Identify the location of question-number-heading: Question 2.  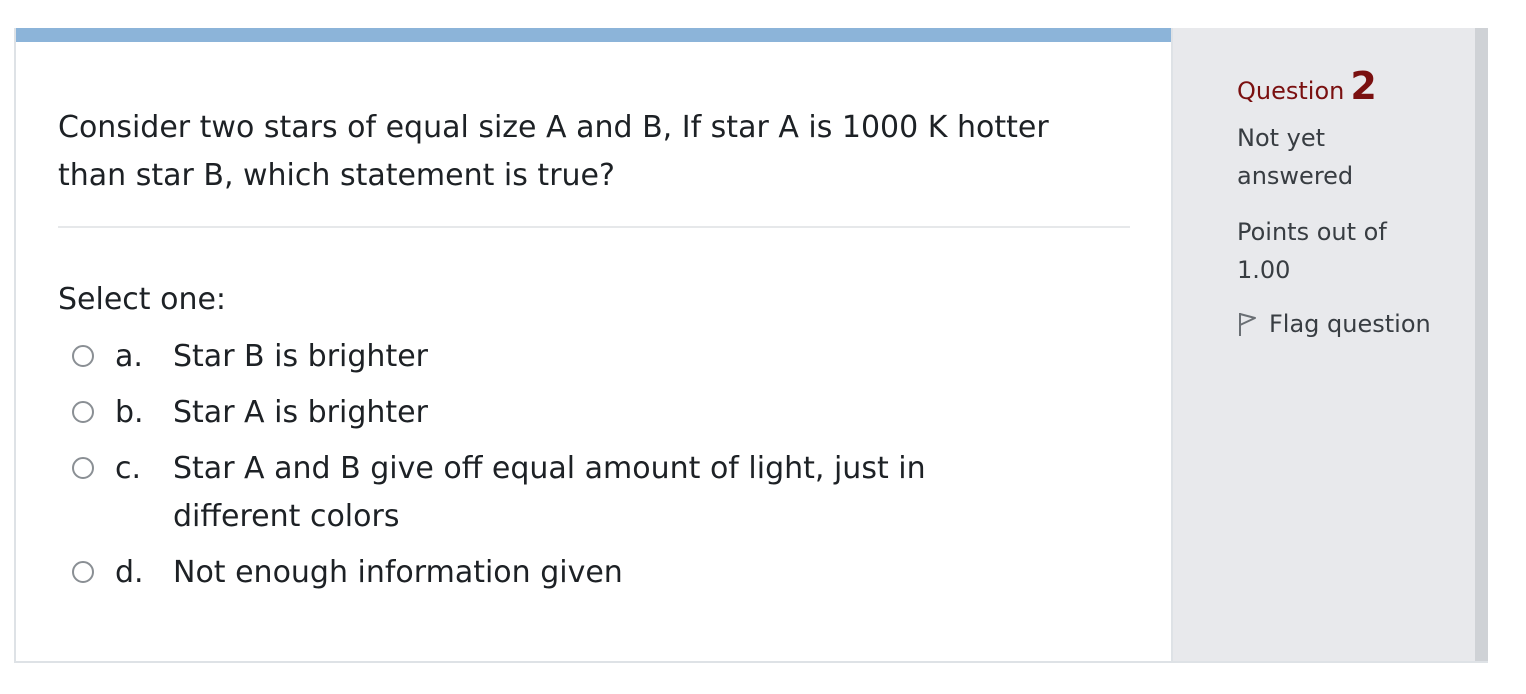
(1307, 86).